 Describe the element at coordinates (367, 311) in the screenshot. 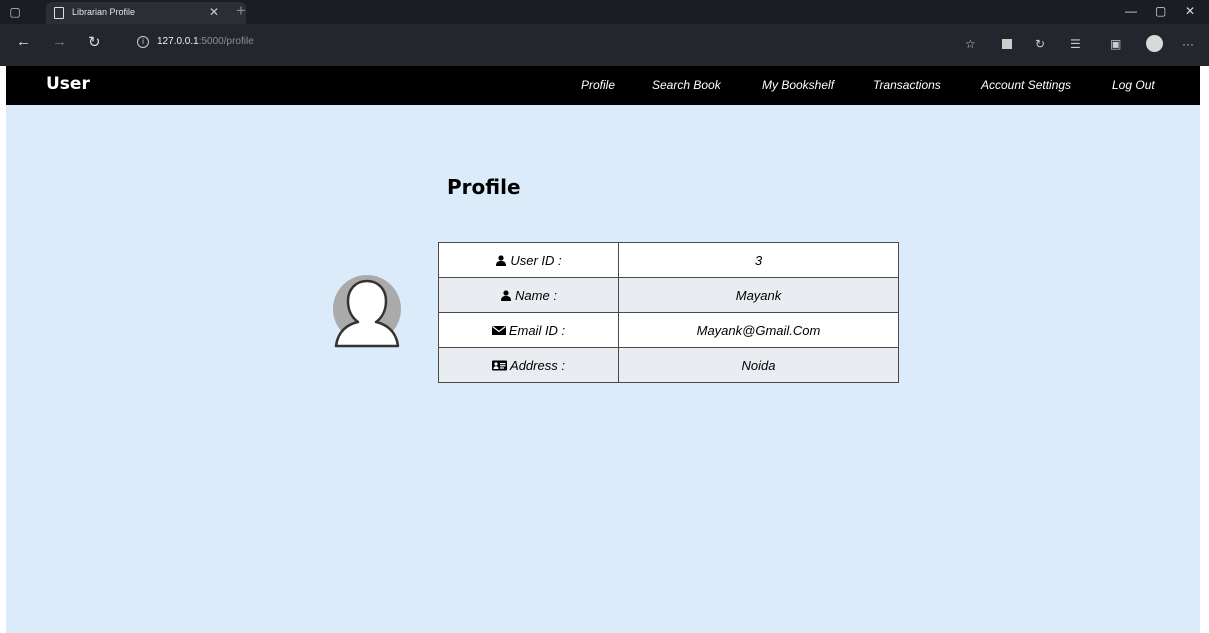

I see `avatar-icon` at that location.